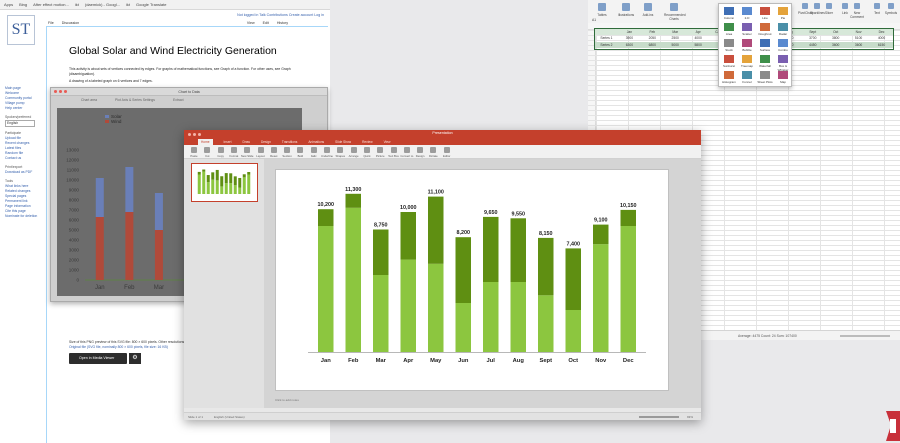  I want to click on ribbon-dictate: Dictate, so click(433, 152).